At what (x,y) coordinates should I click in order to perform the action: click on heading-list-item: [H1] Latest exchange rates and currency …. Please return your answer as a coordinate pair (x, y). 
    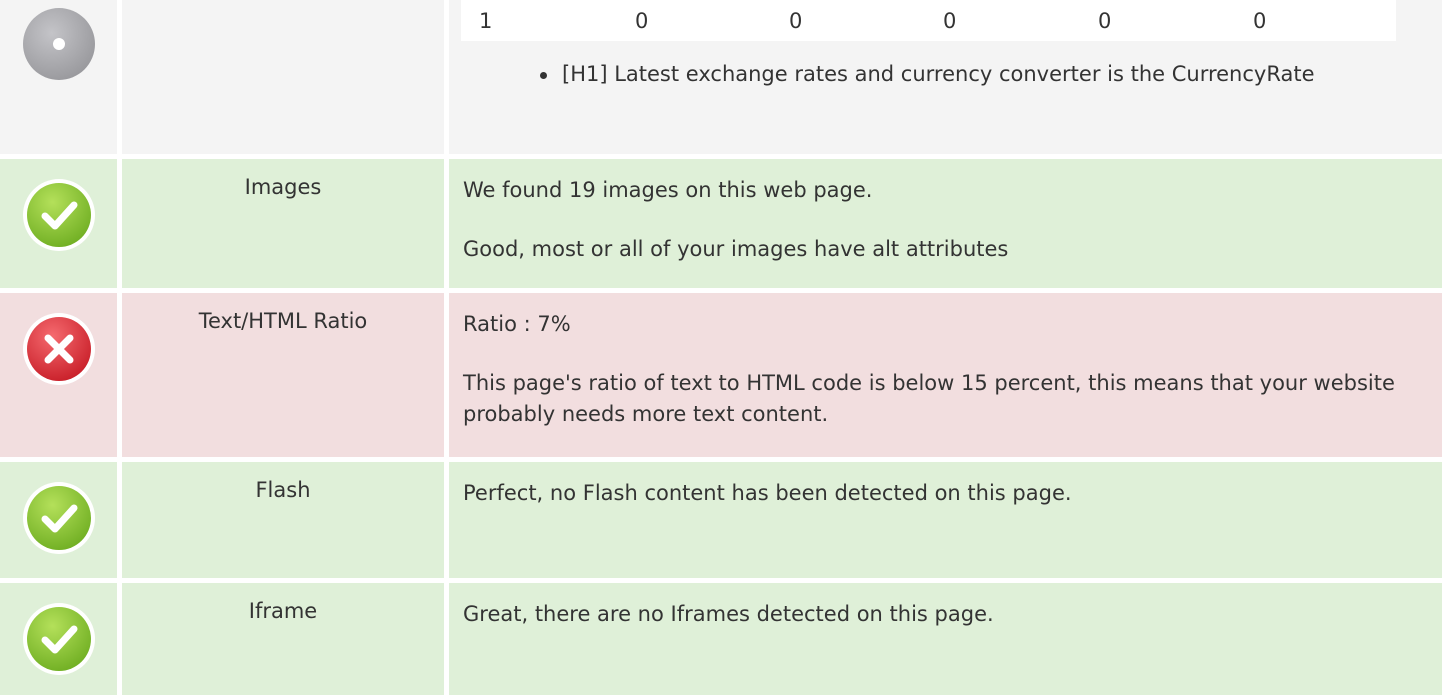
    Looking at the image, I should click on (971, 74).